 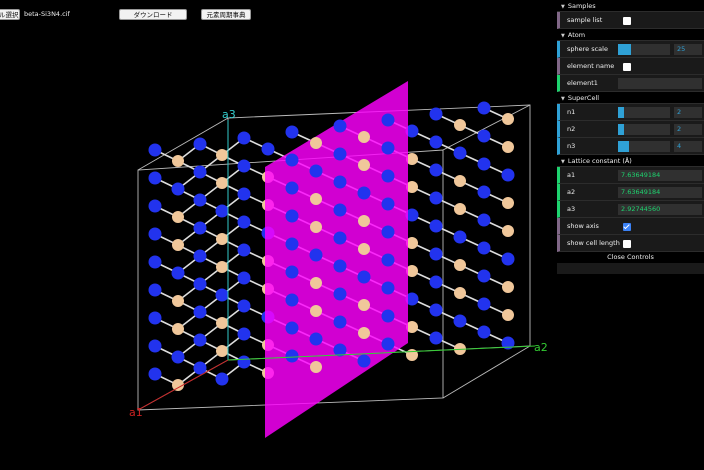 I want to click on a1-input: 7.63649184, so click(x=660, y=175).